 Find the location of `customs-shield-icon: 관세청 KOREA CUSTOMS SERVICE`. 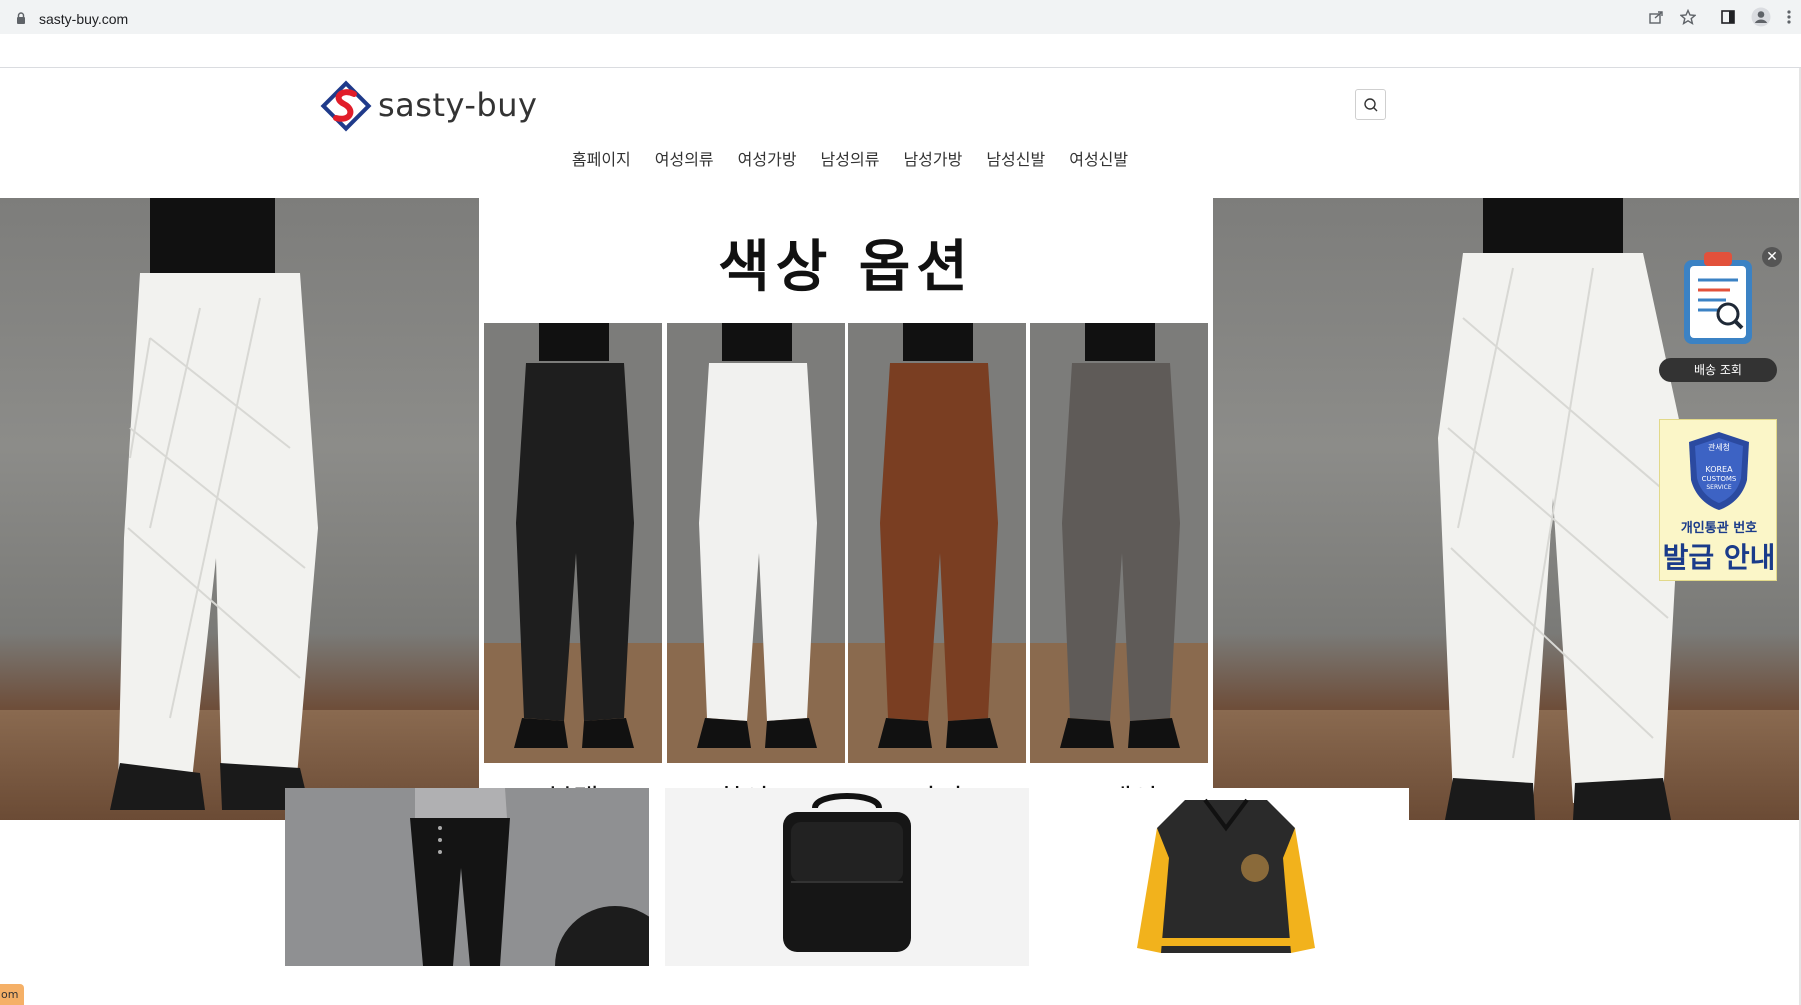

customs-shield-icon: 관세청 KOREA CUSTOMS SERVICE is located at coordinates (1719, 471).